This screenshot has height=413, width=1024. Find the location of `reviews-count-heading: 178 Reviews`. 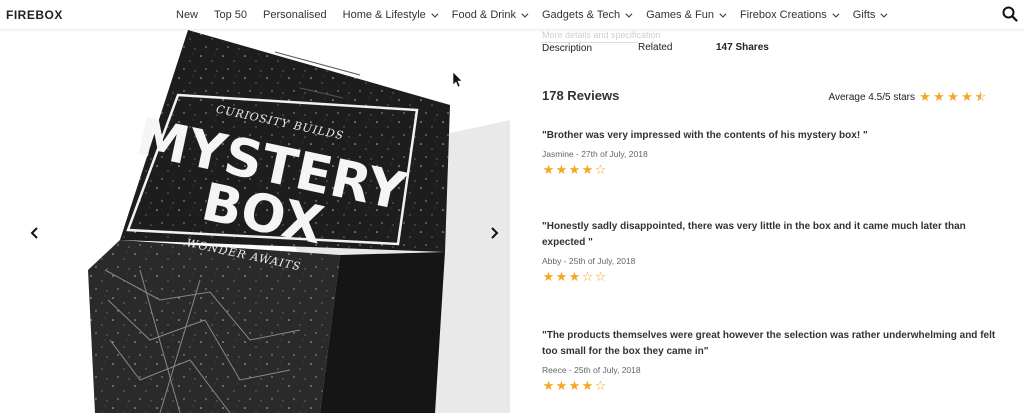

reviews-count-heading: 178 Reviews is located at coordinates (581, 95).